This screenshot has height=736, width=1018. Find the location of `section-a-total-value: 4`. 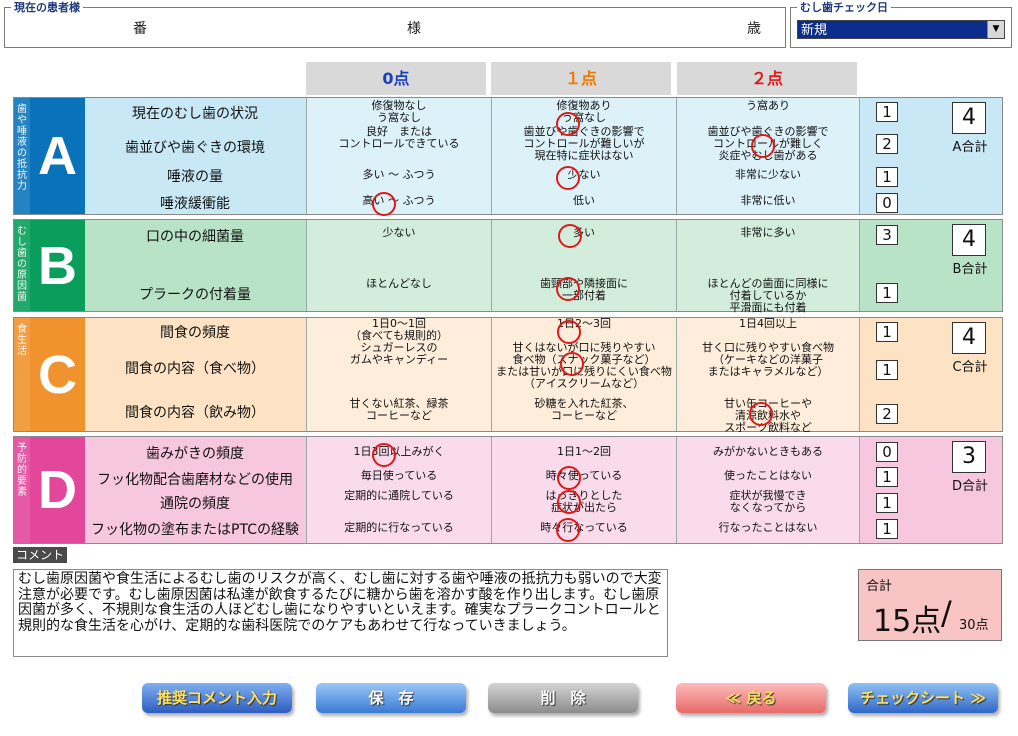

section-a-total-value: 4 is located at coordinates (969, 118).